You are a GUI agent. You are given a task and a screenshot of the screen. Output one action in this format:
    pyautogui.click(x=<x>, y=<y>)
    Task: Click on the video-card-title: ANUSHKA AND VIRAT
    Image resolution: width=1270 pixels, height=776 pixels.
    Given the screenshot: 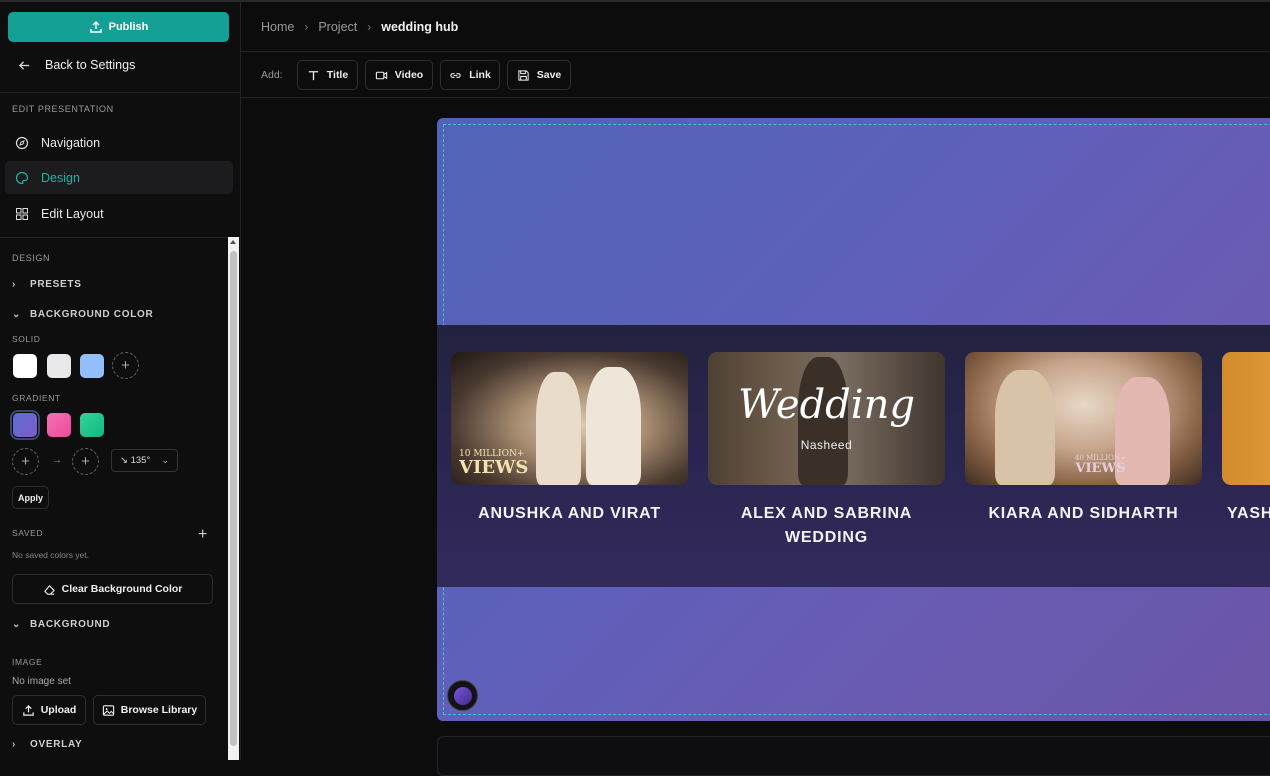 What is the action you would take?
    pyautogui.click(x=569, y=513)
    